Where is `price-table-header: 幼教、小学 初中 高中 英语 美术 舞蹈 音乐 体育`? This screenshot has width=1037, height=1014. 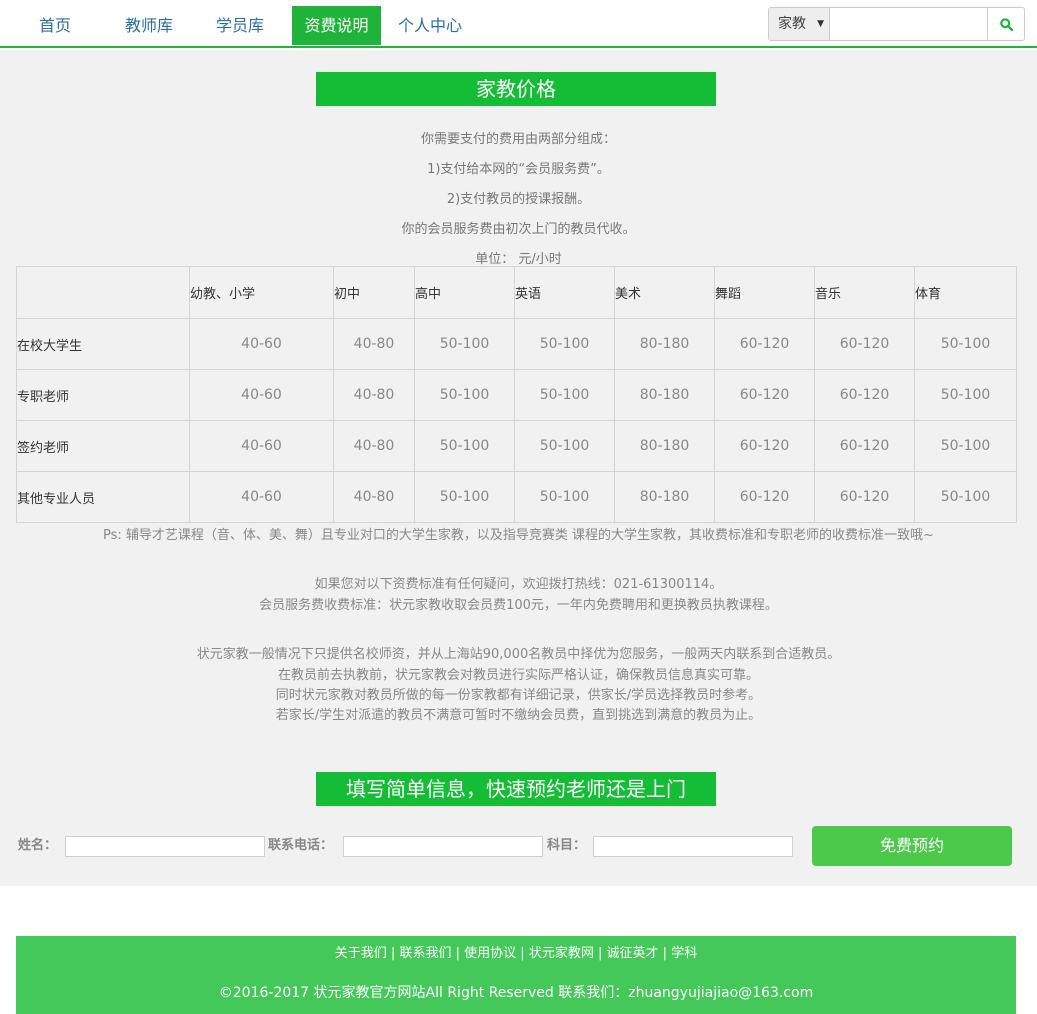 price-table-header: 幼教、小学 初中 高中 英语 美术 舞蹈 音乐 体育 is located at coordinates (516, 292).